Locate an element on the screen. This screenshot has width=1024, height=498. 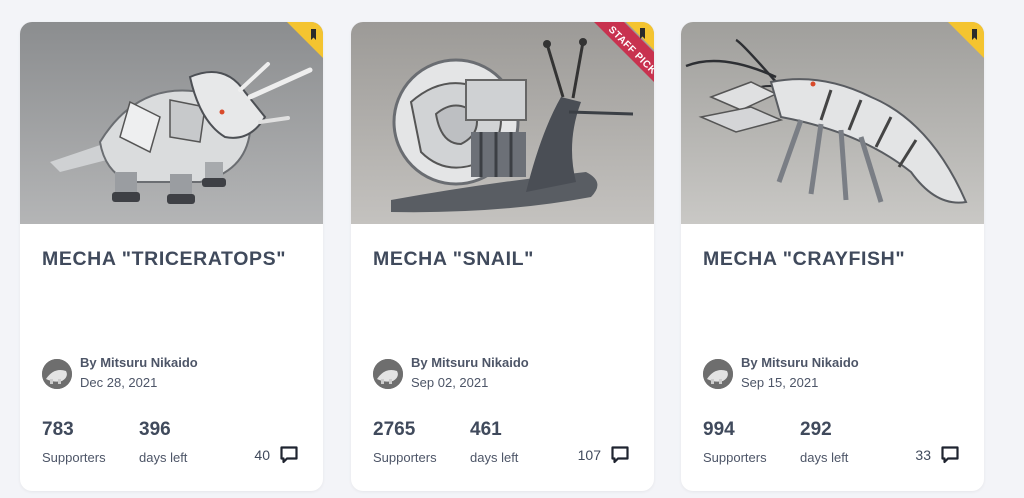
comment-count: 107 is located at coordinates (589, 455).